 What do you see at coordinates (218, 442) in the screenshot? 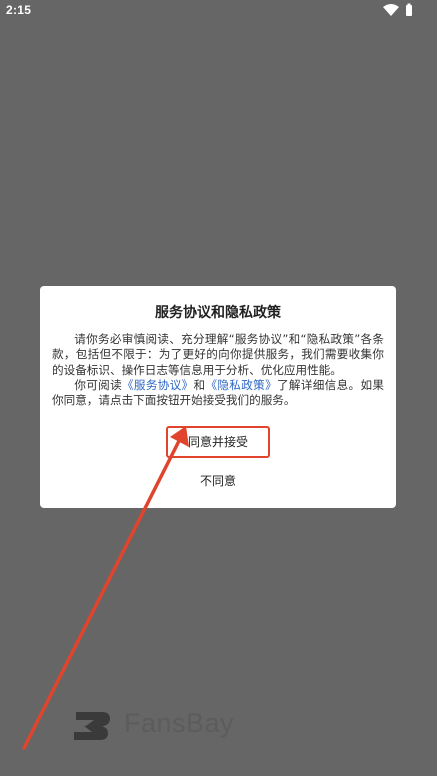
I see `accept-button: 同意并接受` at bounding box center [218, 442].